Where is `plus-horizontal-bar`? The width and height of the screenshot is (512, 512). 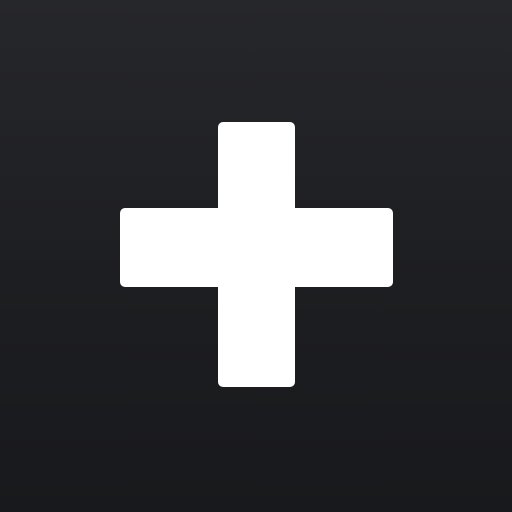 plus-horizontal-bar is located at coordinates (256, 247).